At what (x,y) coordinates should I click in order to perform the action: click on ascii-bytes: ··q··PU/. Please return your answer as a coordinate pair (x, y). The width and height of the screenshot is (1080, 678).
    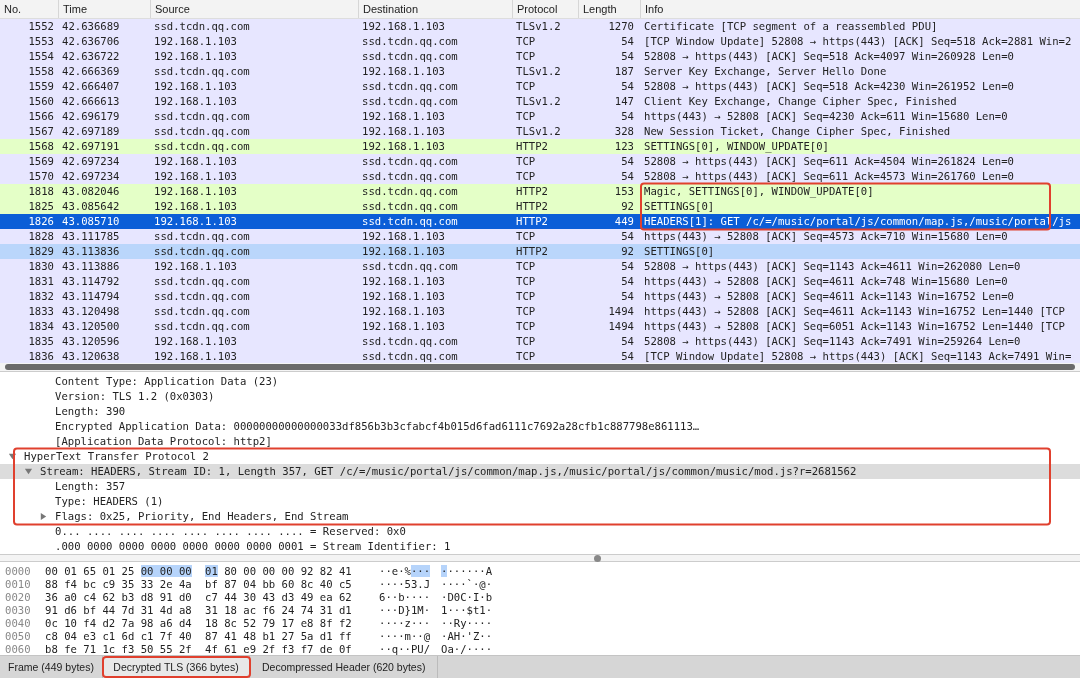
    Looking at the image, I should click on (405, 649).